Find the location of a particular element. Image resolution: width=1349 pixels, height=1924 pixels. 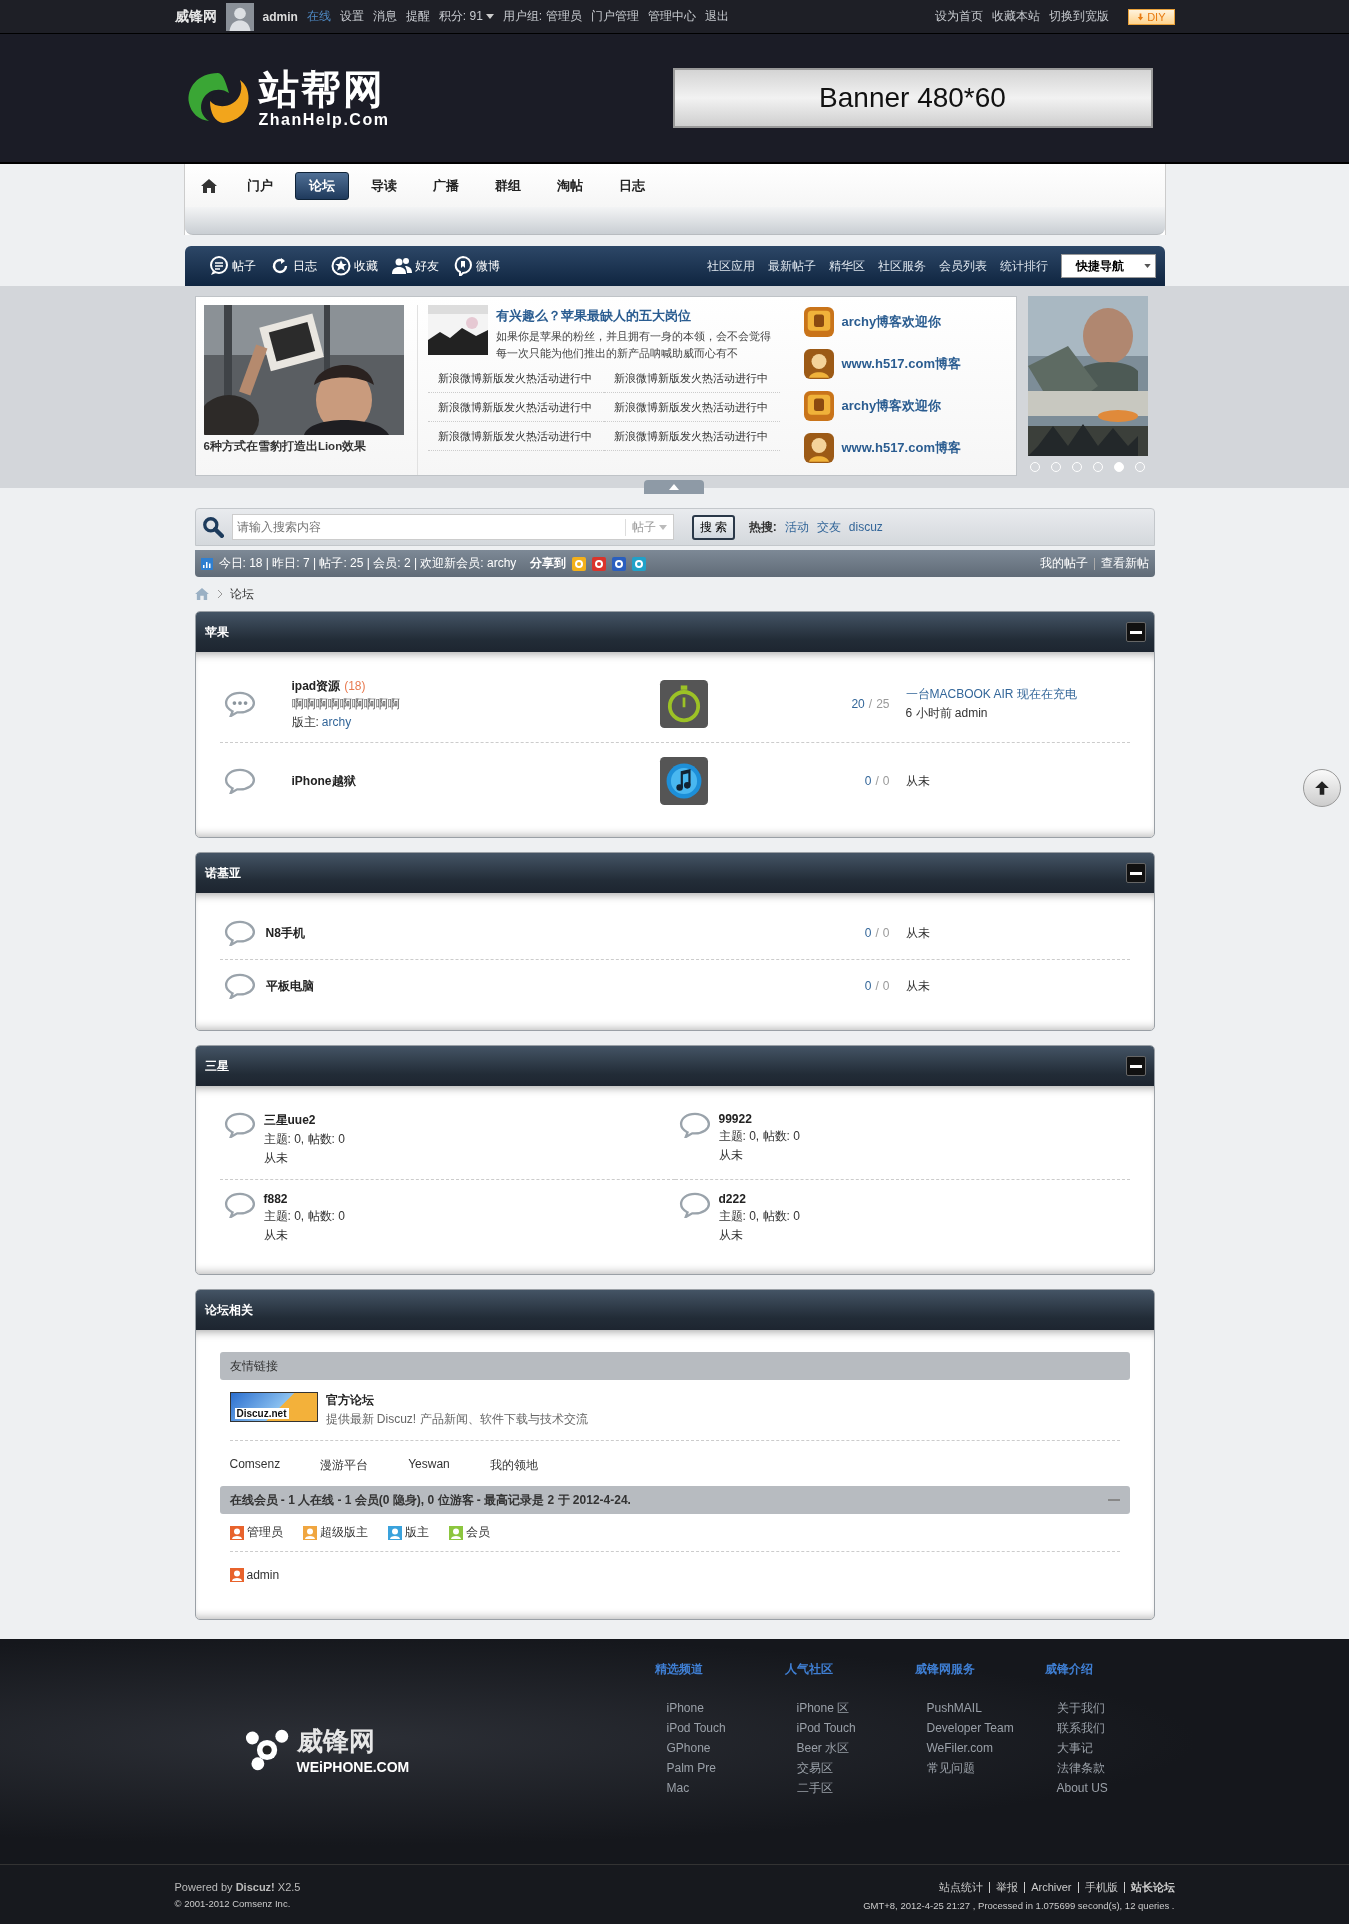

friend-link: 我的领地 is located at coordinates (513, 1465).